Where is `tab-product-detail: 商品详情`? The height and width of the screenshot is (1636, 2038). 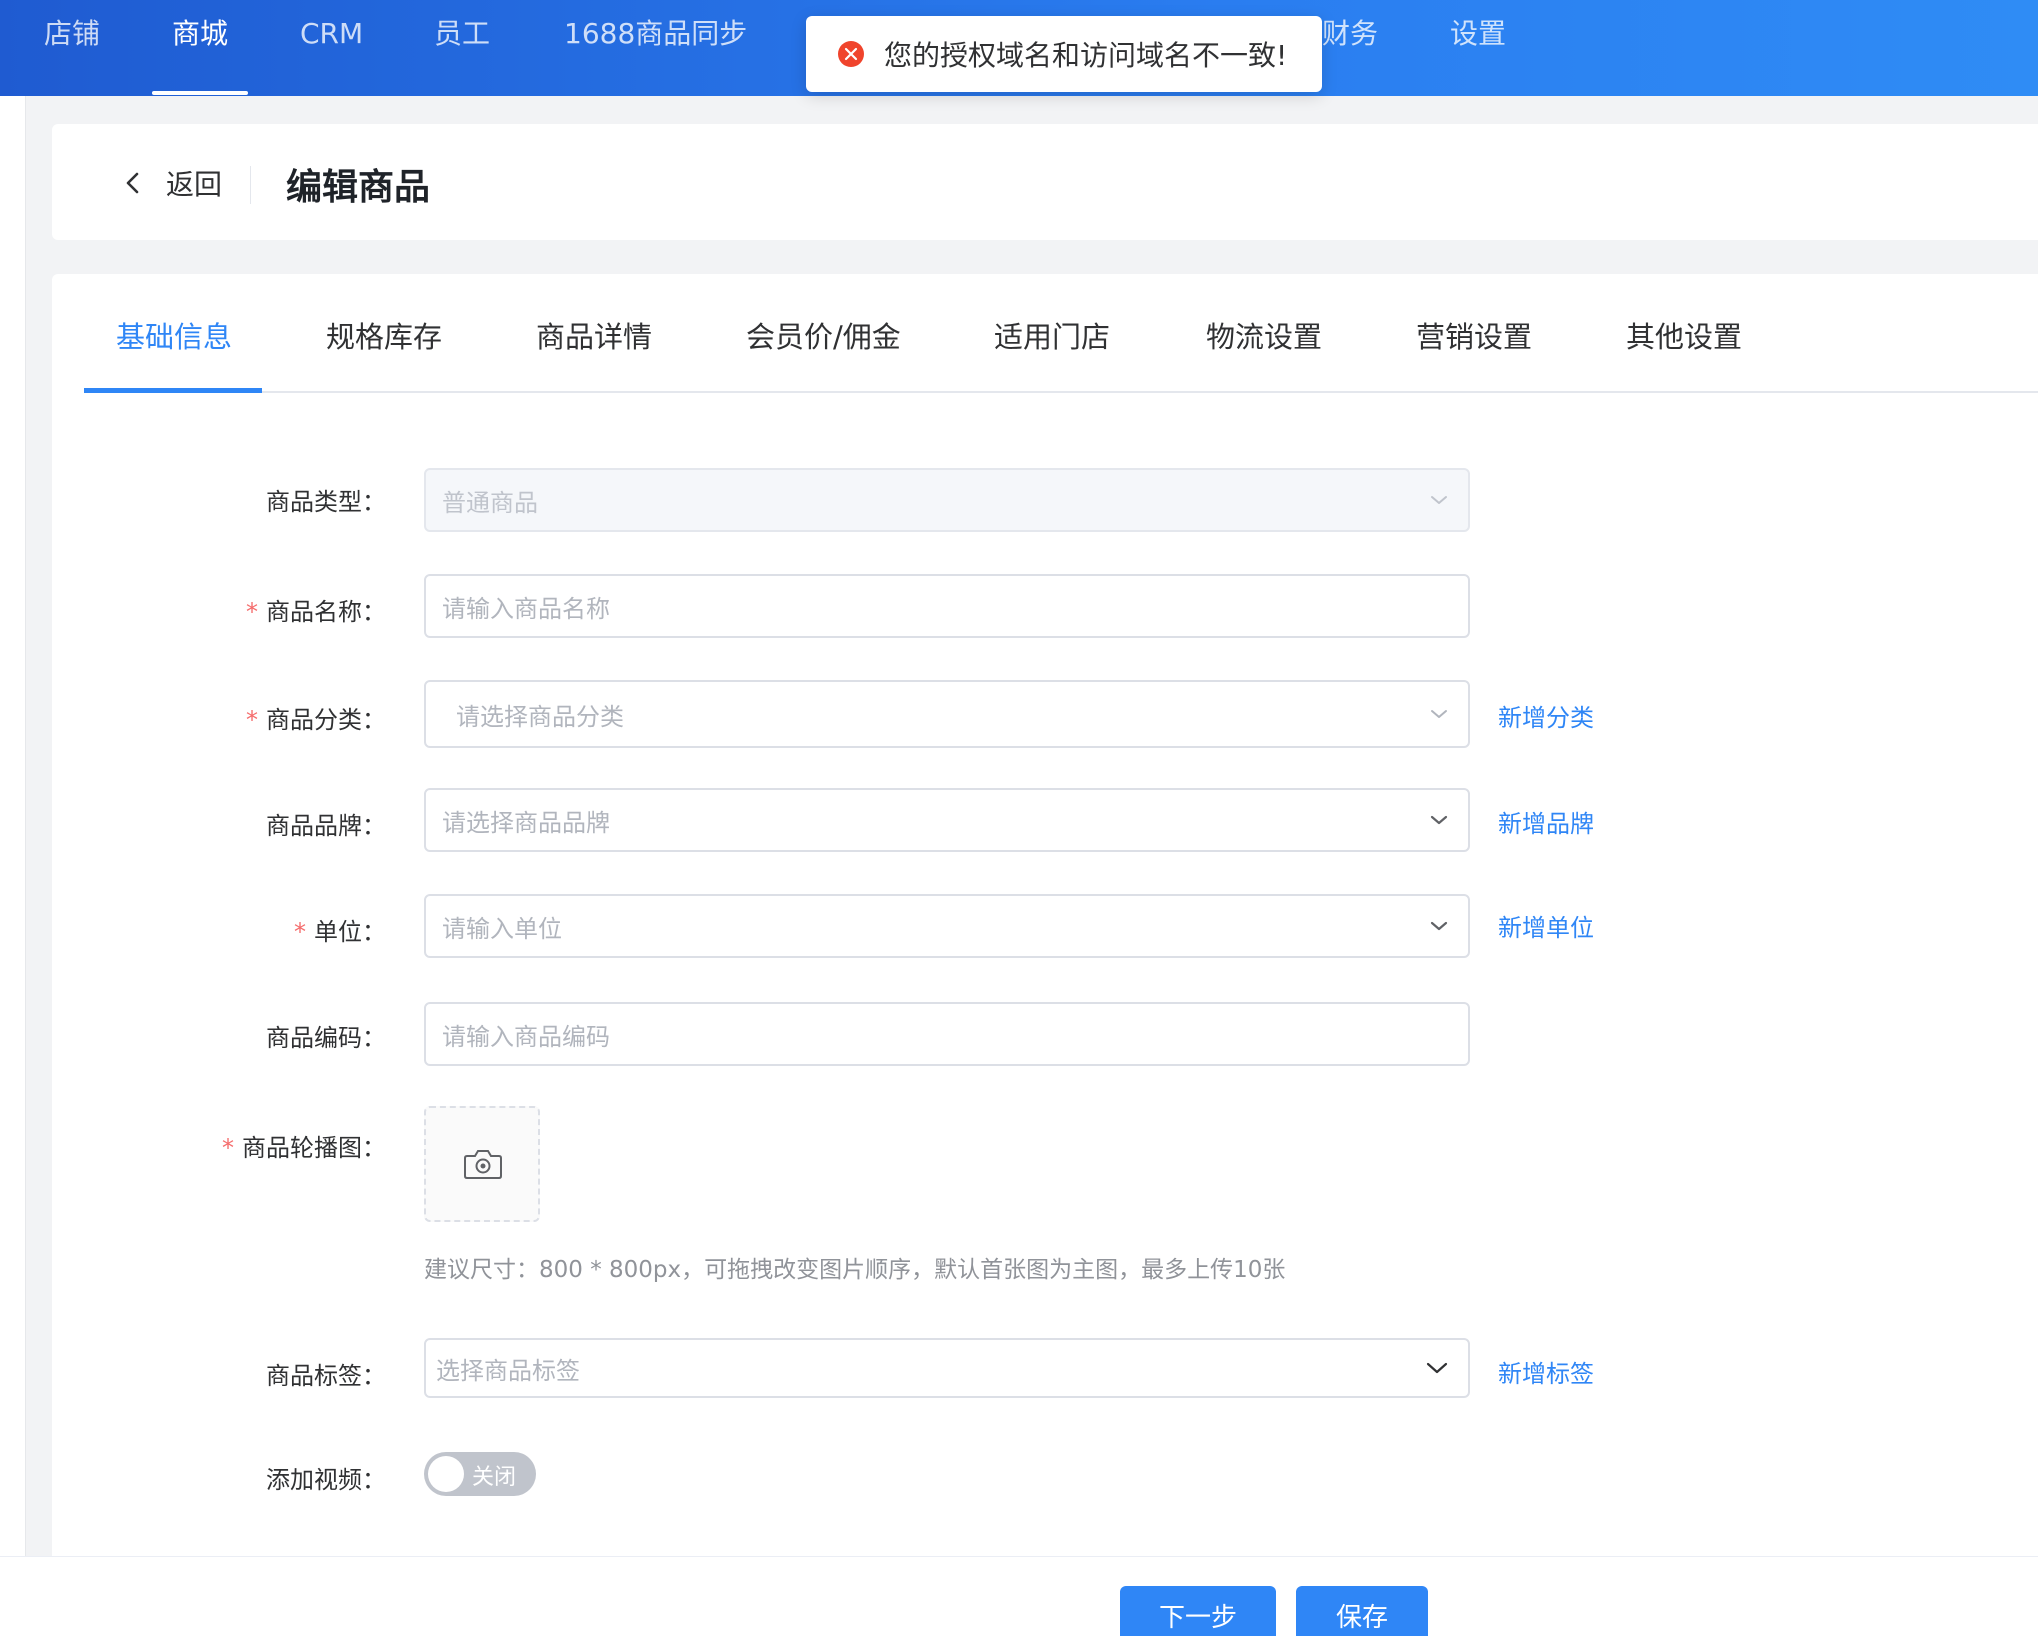
tab-product-detail: 商品详情 is located at coordinates (594, 335).